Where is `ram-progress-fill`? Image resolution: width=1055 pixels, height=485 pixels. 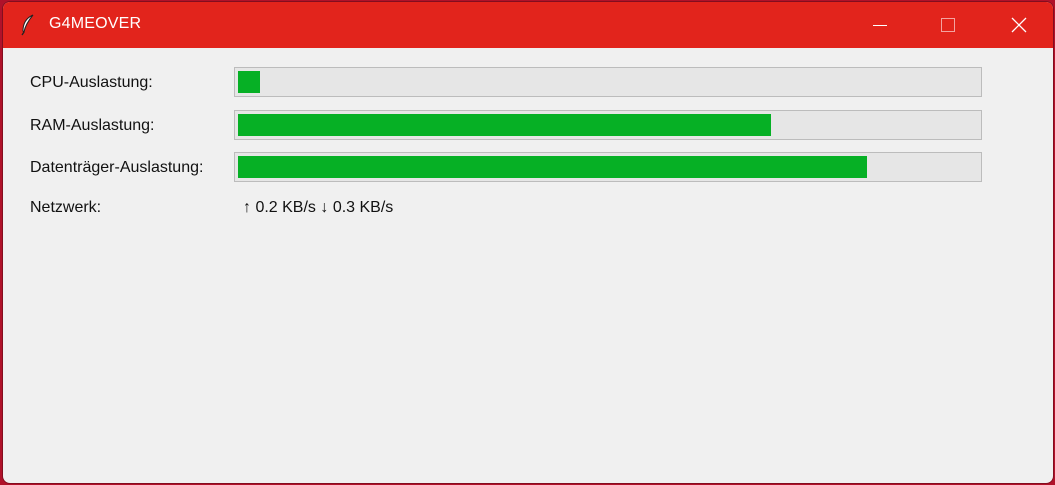 ram-progress-fill is located at coordinates (504, 125).